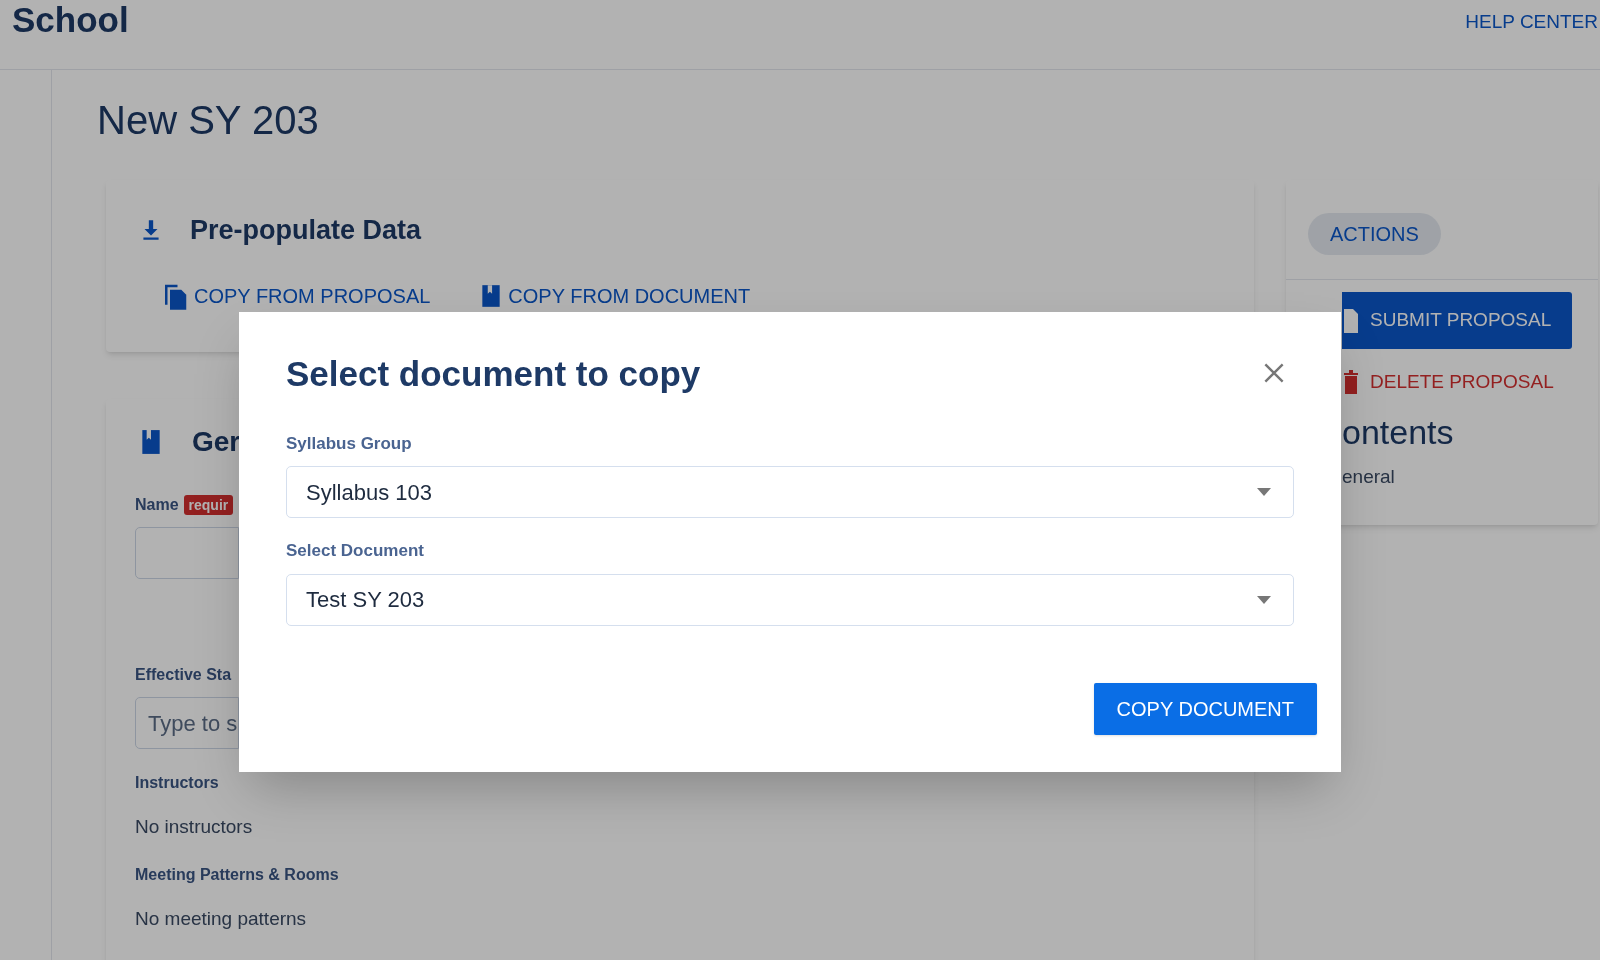  Describe the element at coordinates (1351, 320) in the screenshot. I see `file-icon` at that location.